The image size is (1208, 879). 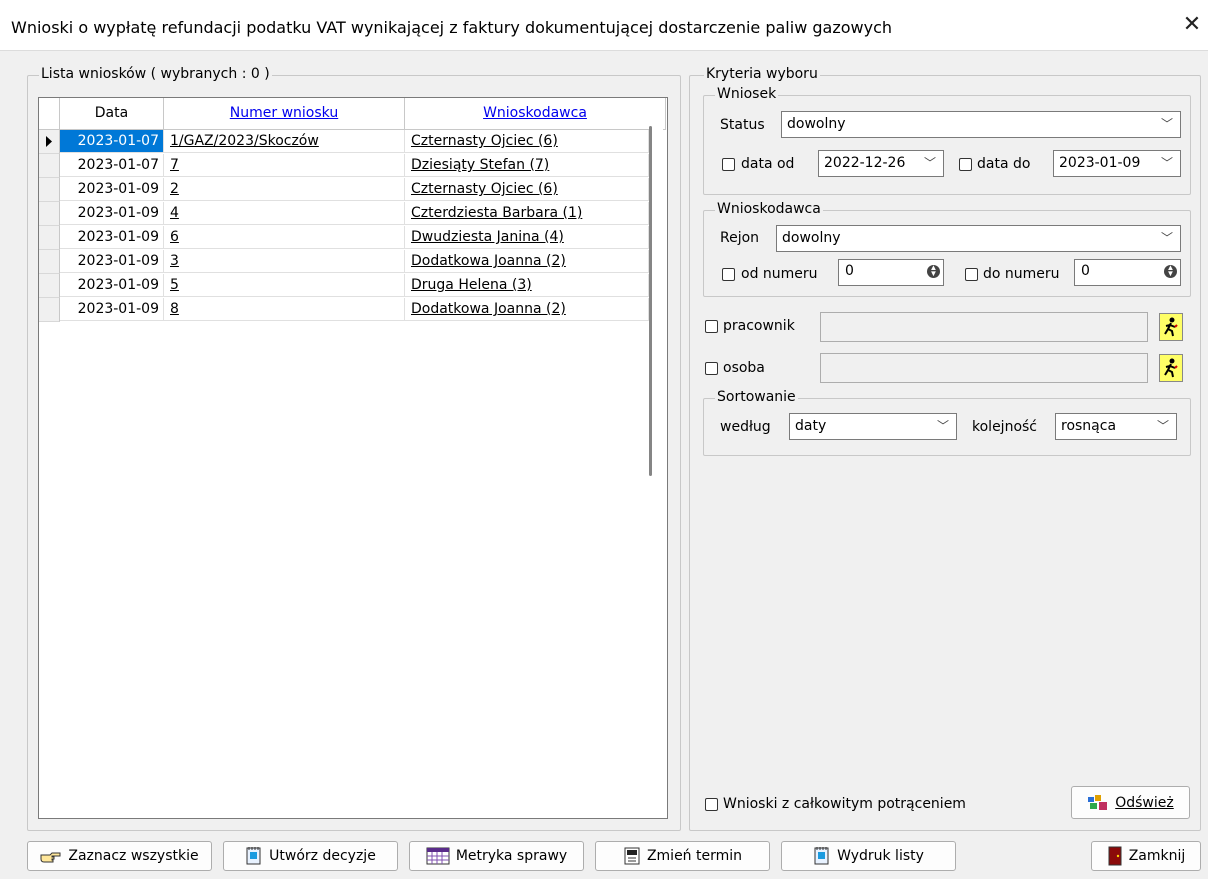 What do you see at coordinates (1089, 426) in the screenshot?
I see `sort-order-value: rosnąca` at bounding box center [1089, 426].